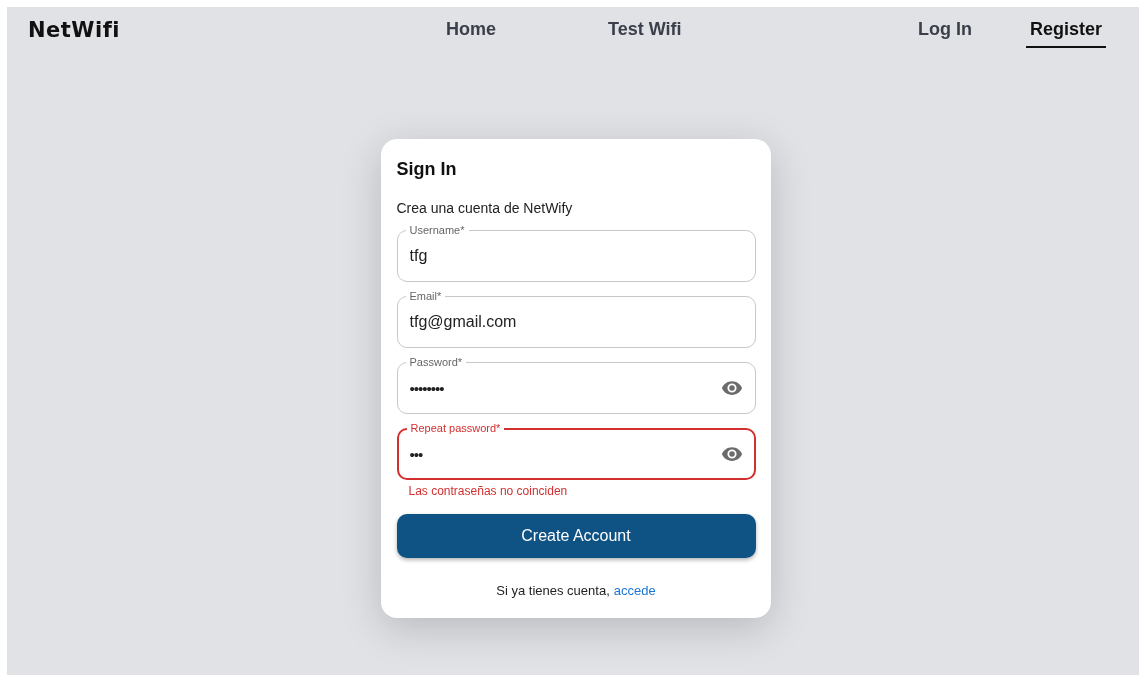 The width and height of the screenshot is (1139, 675). What do you see at coordinates (488, 491) in the screenshot?
I see `error-message: Las contraseñas no coinciden` at bounding box center [488, 491].